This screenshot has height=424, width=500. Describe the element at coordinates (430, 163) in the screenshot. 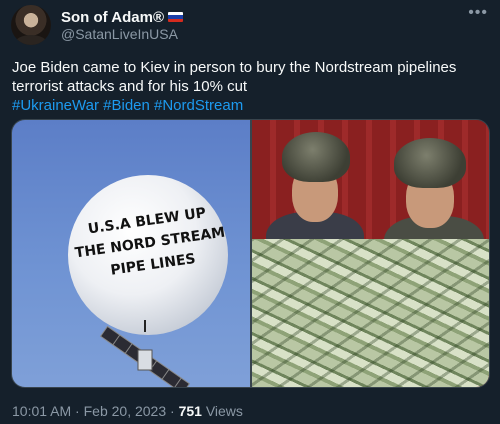

I see `right-person-helmet` at that location.